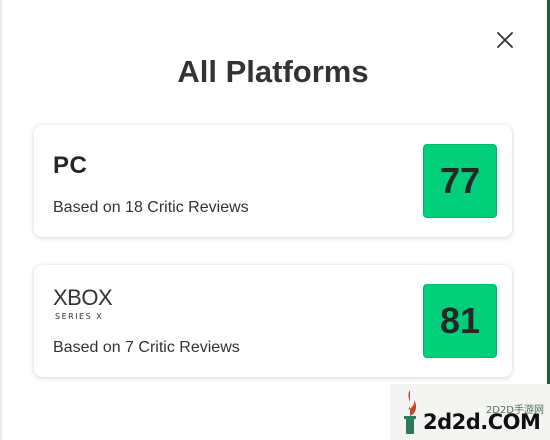 The image size is (550, 440). I want to click on review-count: Based on 7 Critic Reviews, so click(146, 347).